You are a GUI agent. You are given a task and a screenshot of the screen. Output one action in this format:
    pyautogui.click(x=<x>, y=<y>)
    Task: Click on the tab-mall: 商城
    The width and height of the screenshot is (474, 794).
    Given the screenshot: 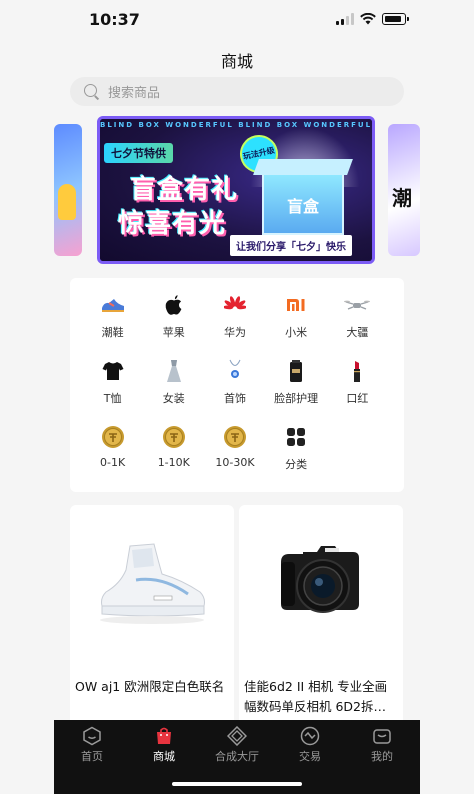 What is the action you would take?
    pyautogui.click(x=164, y=745)
    